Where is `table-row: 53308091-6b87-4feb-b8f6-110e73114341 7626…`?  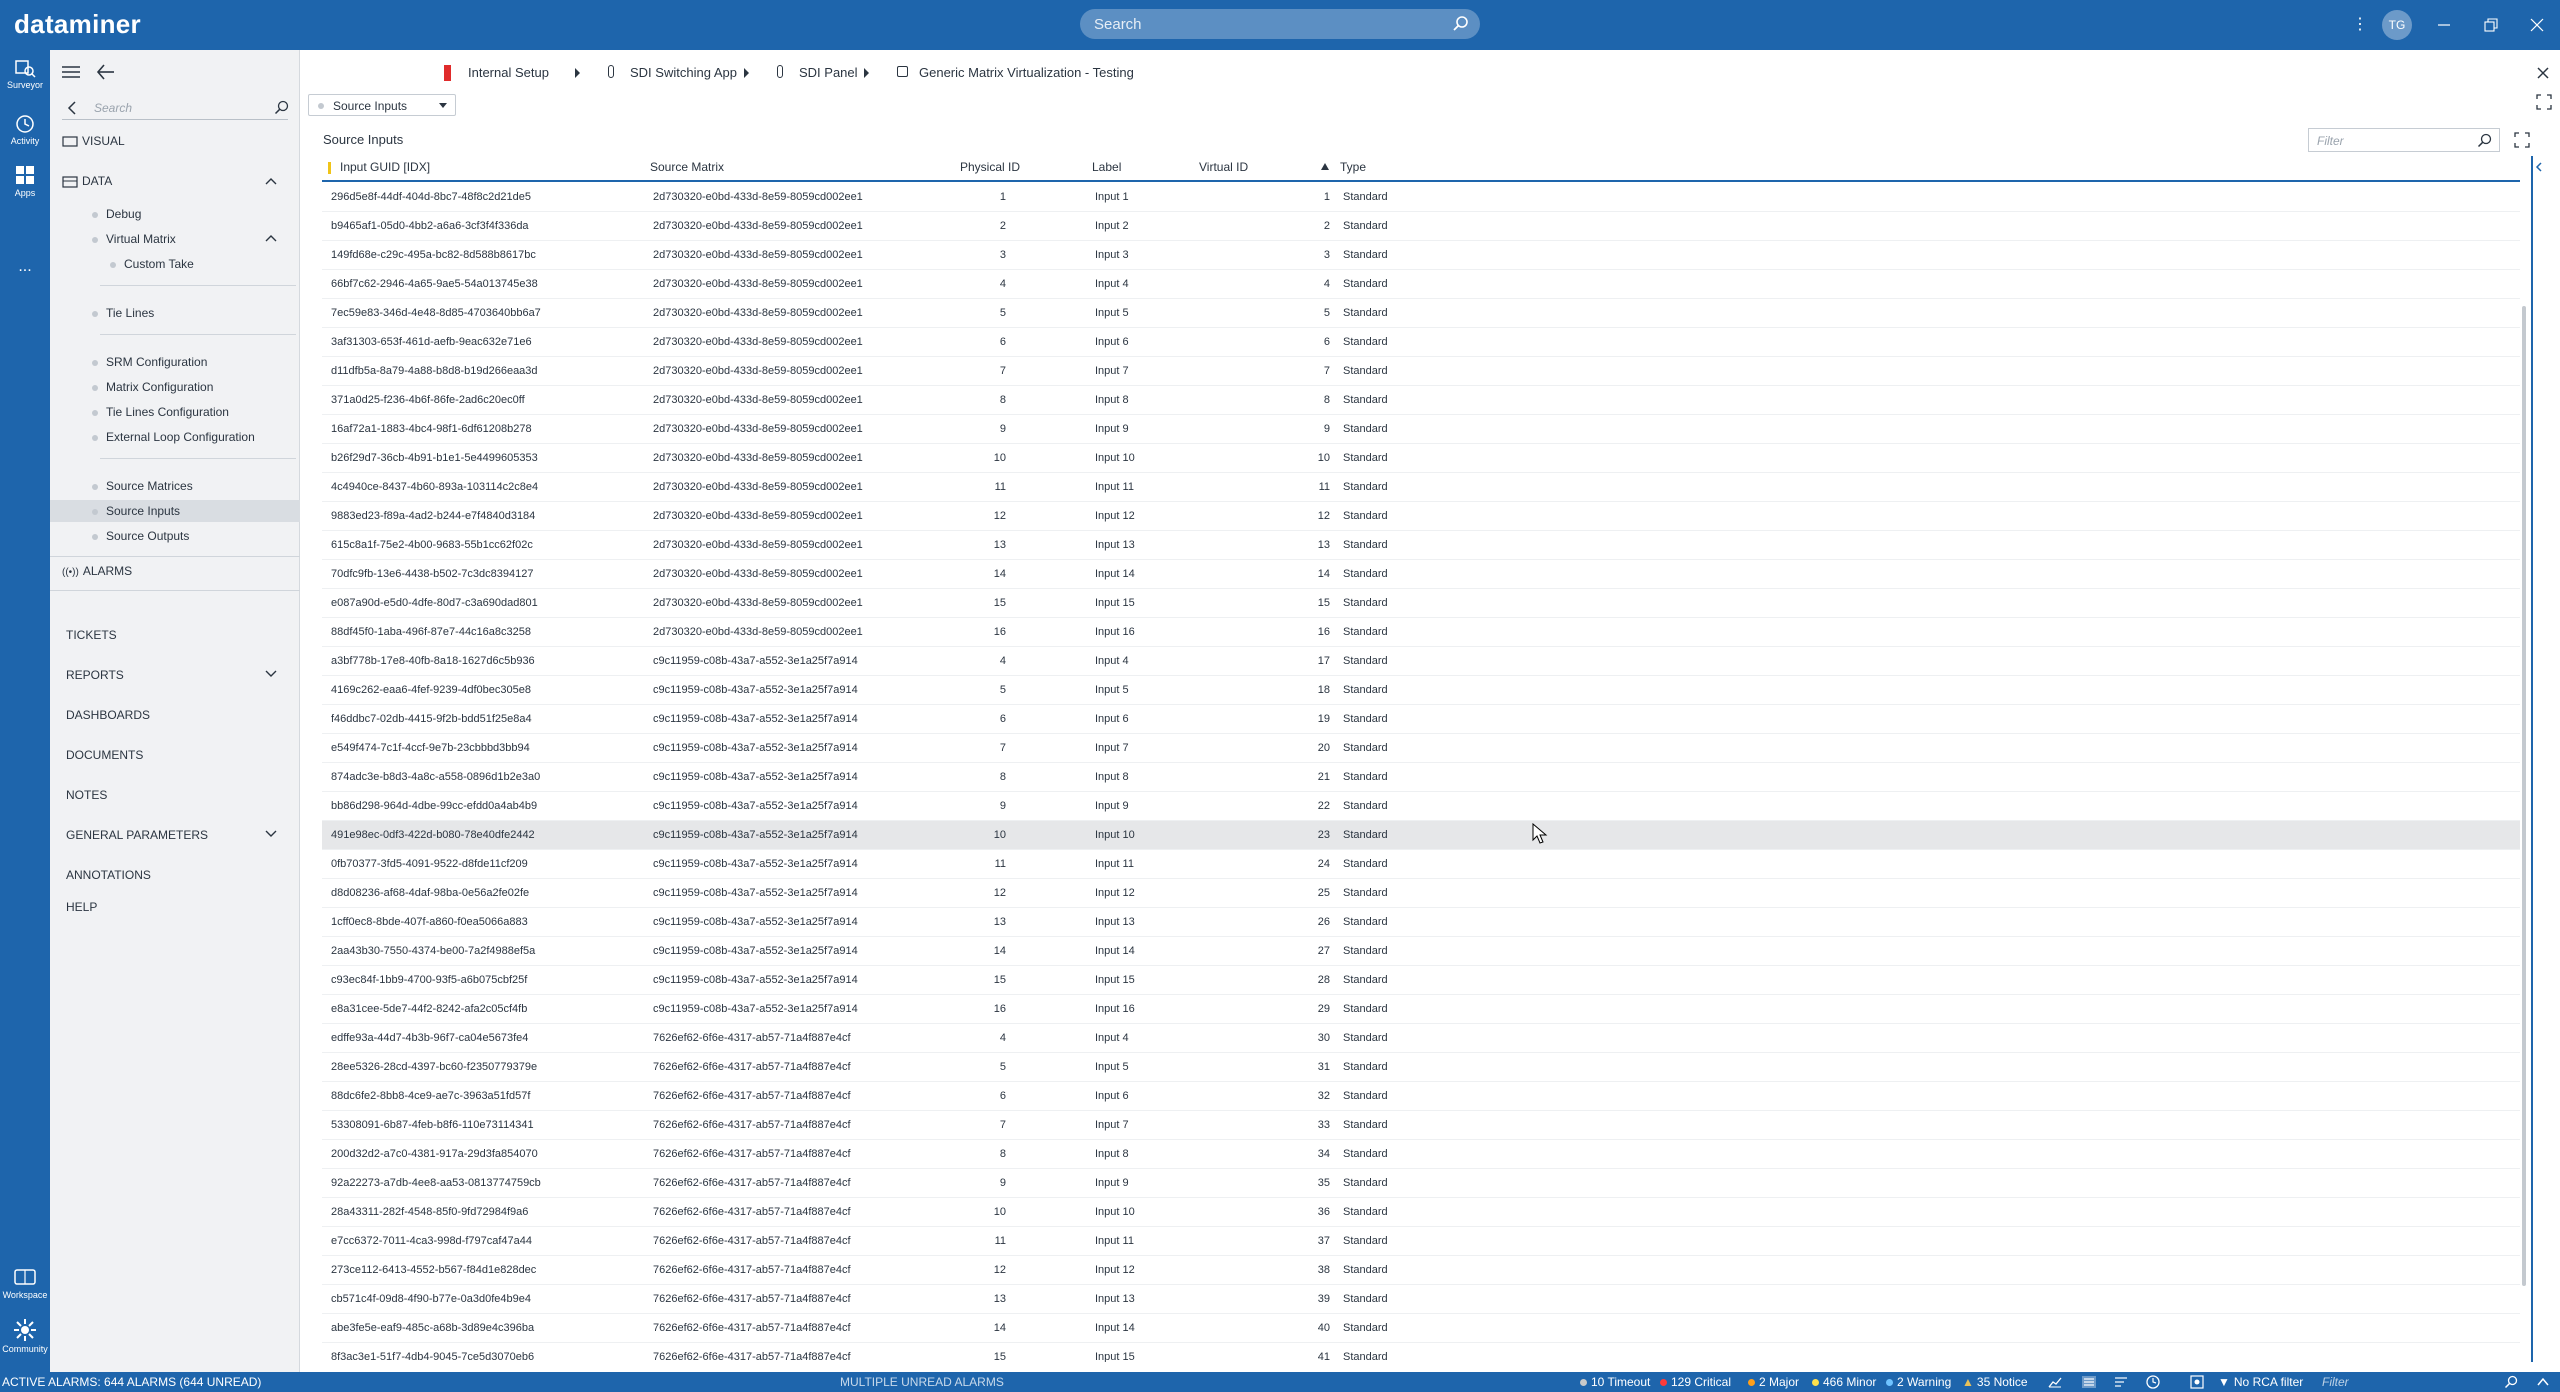
table-row: 53308091-6b87-4feb-b8f6-110e73114341 7626… is located at coordinates (1421, 1125).